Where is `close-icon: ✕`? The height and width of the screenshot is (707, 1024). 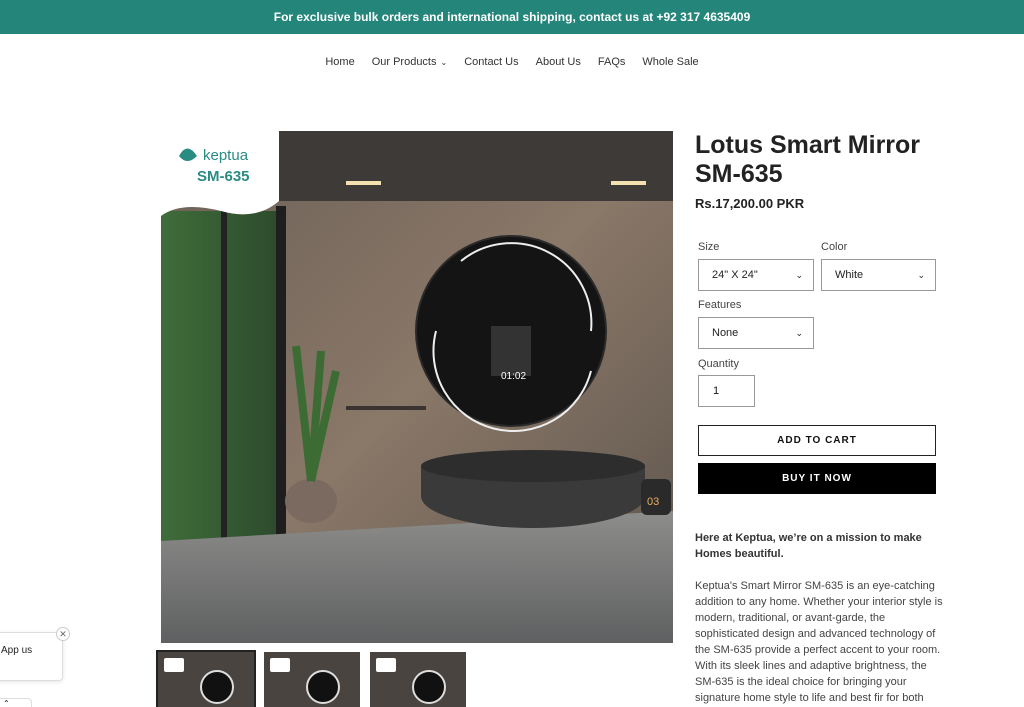
close-icon: ✕ is located at coordinates (63, 634).